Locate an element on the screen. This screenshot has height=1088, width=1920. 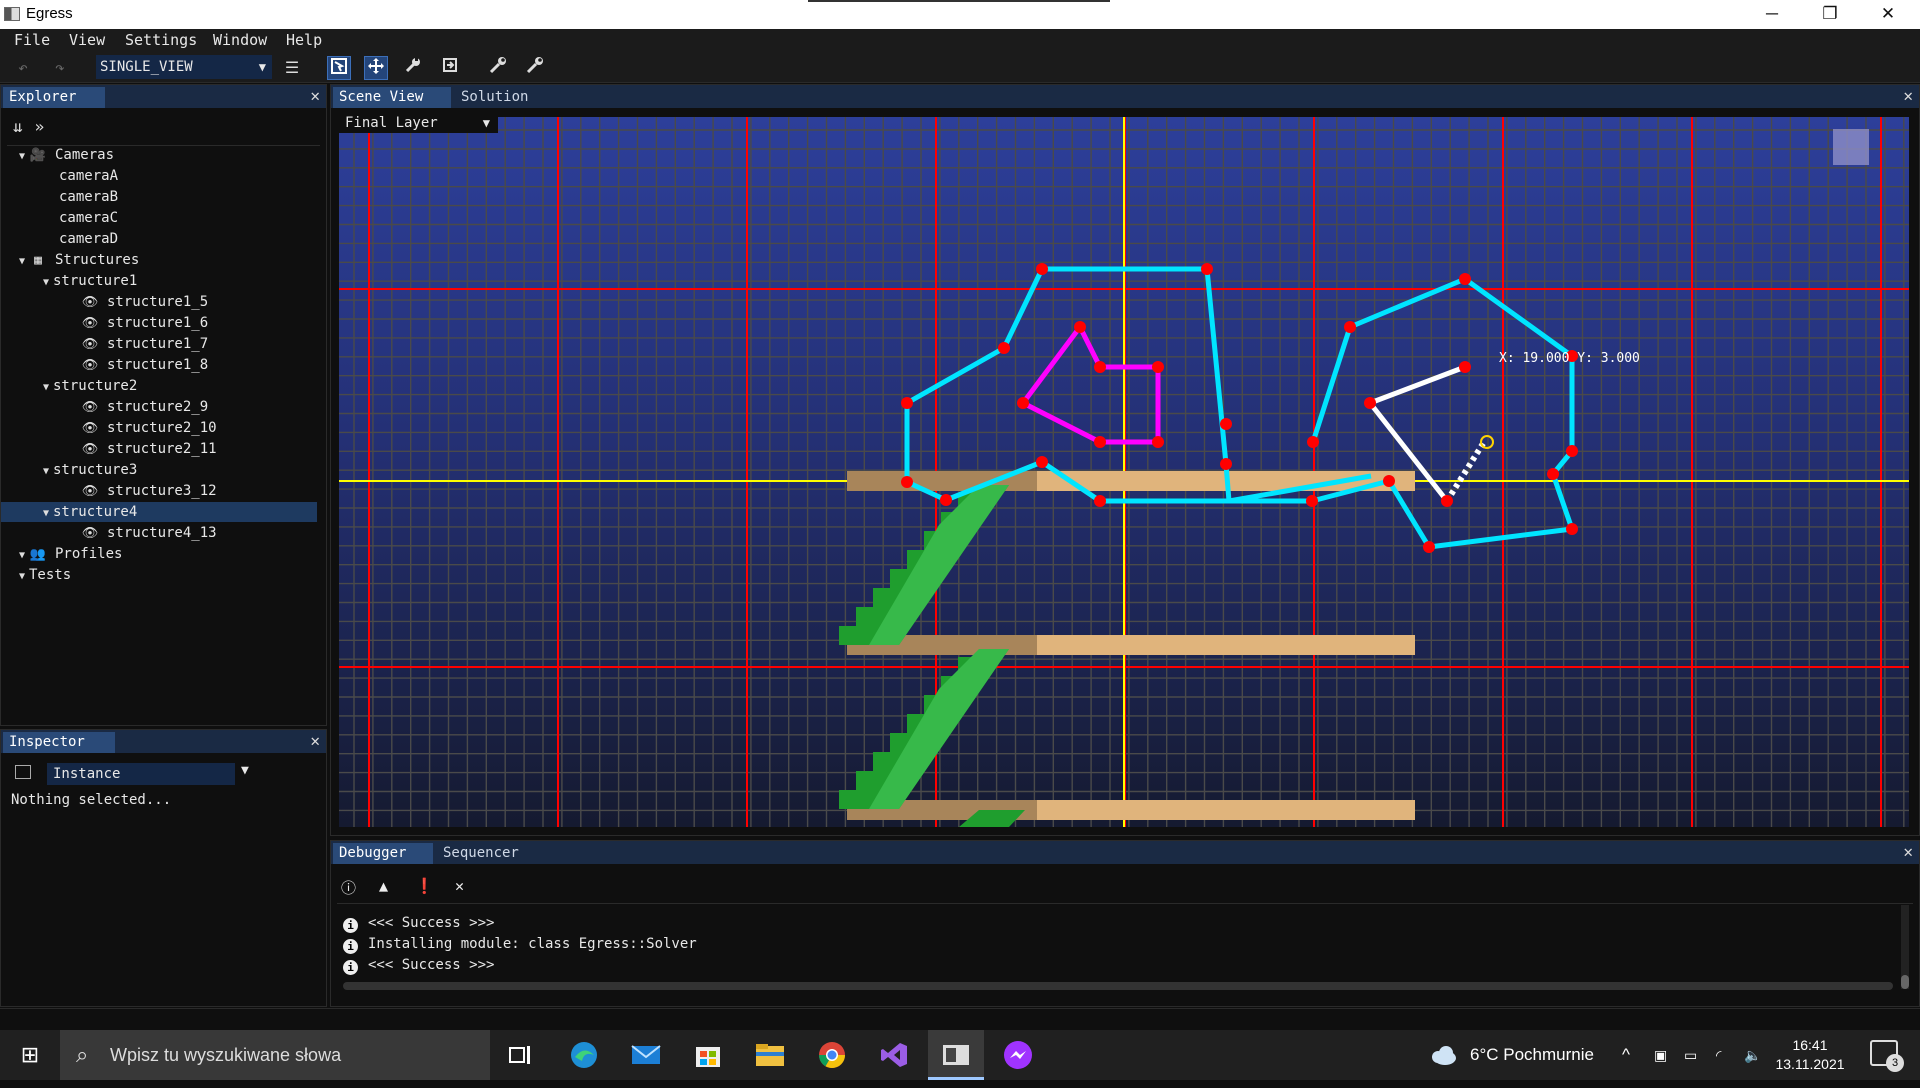
menu-file: File is located at coordinates (32, 40).